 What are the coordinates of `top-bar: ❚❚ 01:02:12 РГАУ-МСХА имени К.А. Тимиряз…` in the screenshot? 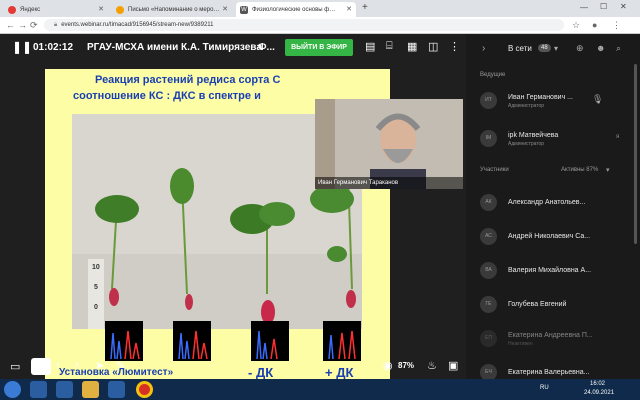 It's located at (233, 47).